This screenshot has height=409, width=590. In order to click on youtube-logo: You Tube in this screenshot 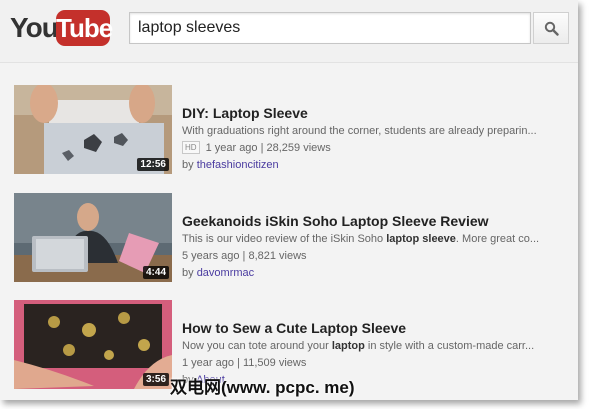, I will do `click(61, 29)`.